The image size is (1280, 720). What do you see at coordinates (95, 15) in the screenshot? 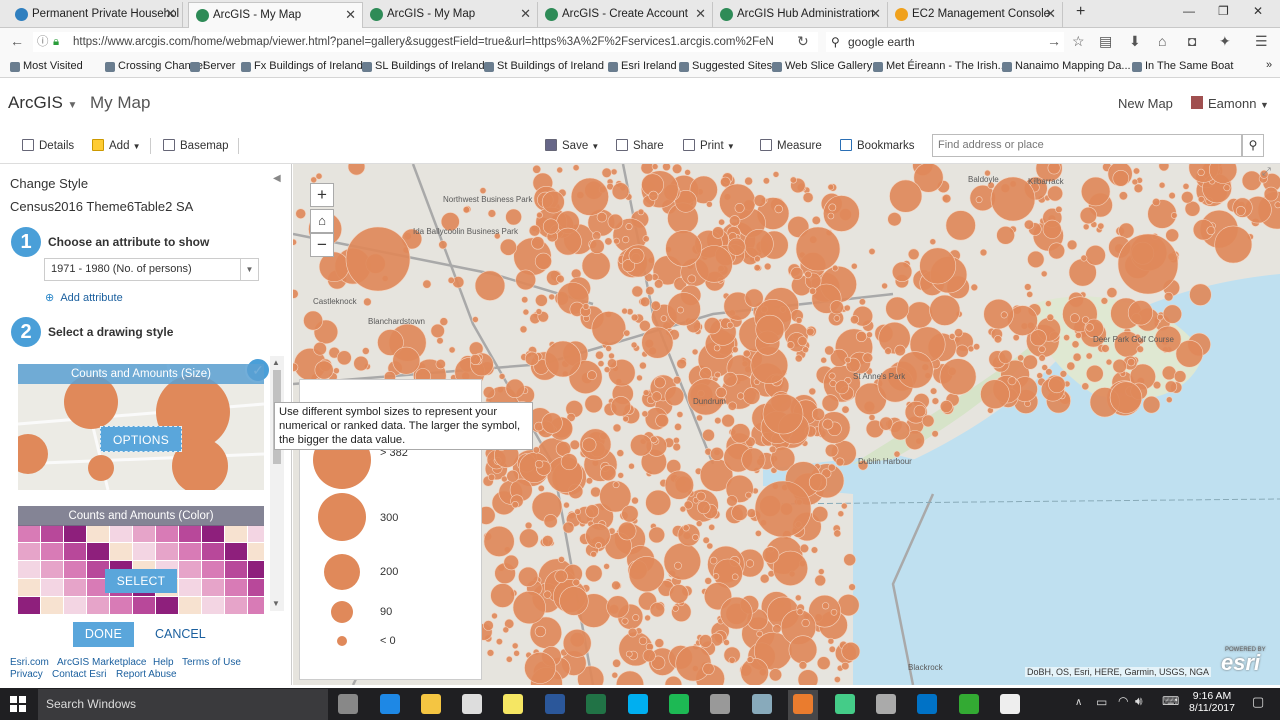
I see `tab-1: Permanent Private Househol ✕` at bounding box center [95, 15].